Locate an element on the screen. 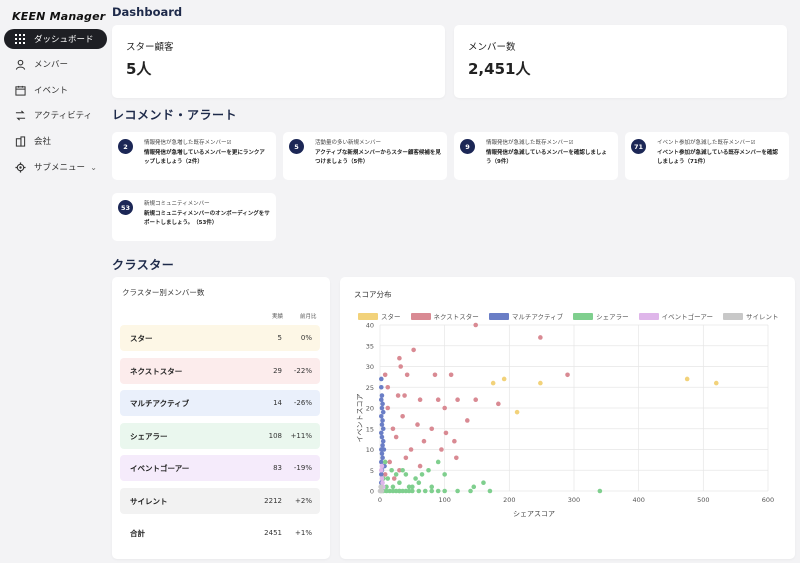  cluster-section-title: クラスター is located at coordinates (143, 265).